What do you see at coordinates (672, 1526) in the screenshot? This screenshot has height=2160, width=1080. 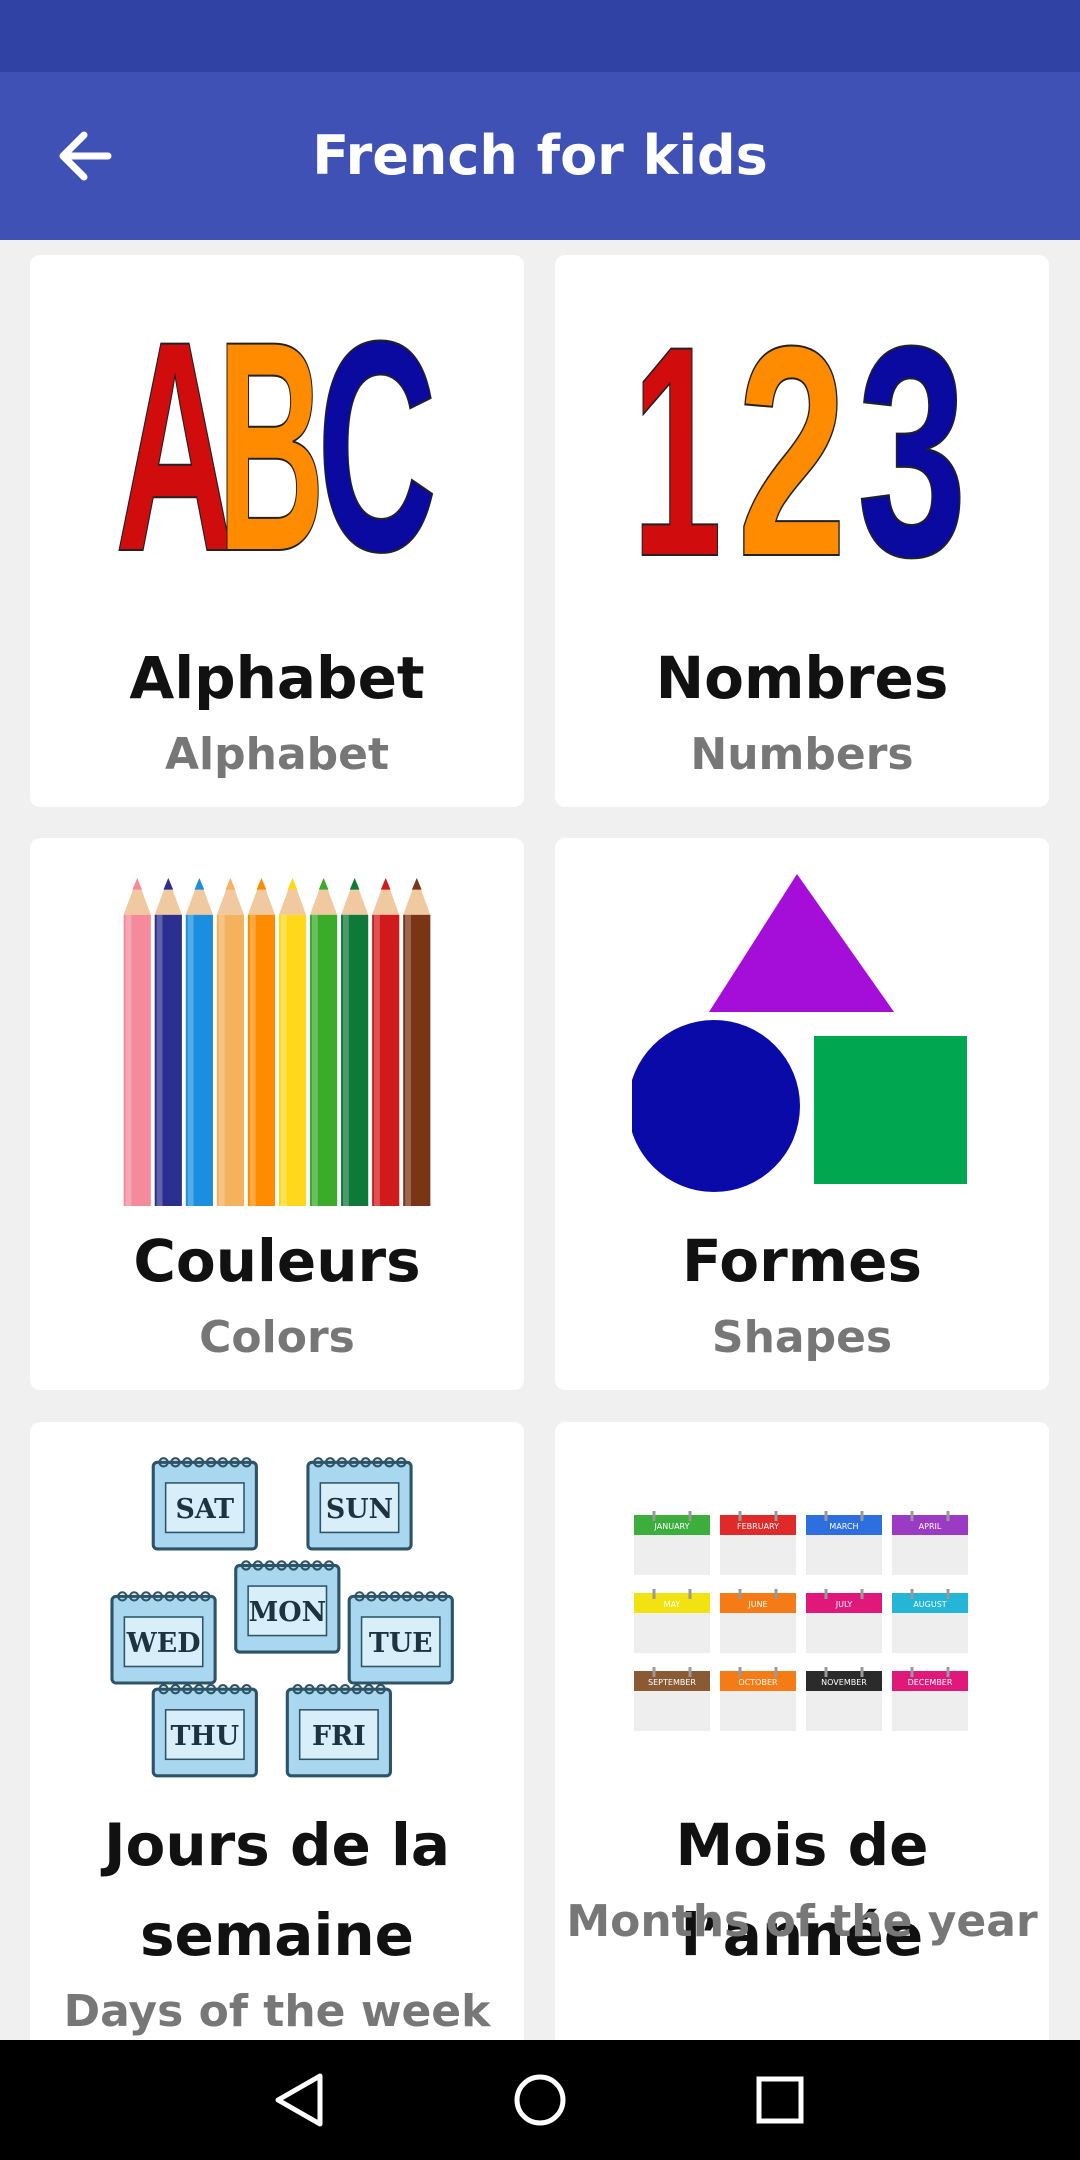 I see `month-label: JANUARY` at bounding box center [672, 1526].